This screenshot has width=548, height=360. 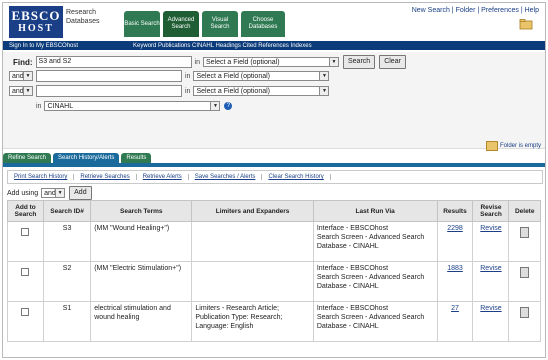 What do you see at coordinates (136, 158) in the screenshot?
I see `tab-results: Results` at bounding box center [136, 158].